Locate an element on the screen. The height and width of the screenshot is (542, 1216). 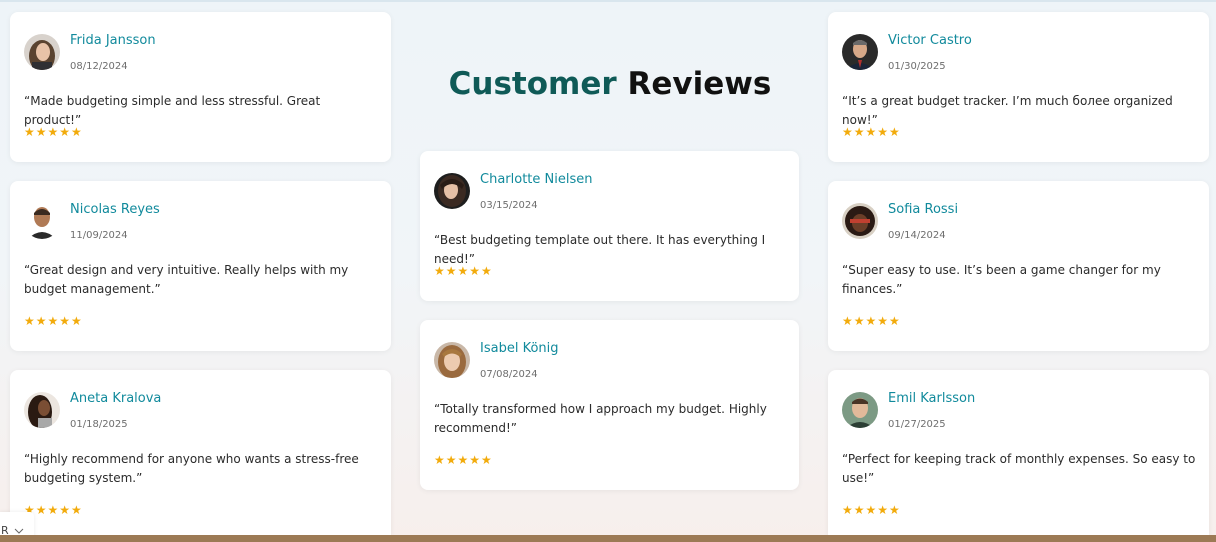
reviewer-name: Nicolas Reyes is located at coordinates (115, 209).